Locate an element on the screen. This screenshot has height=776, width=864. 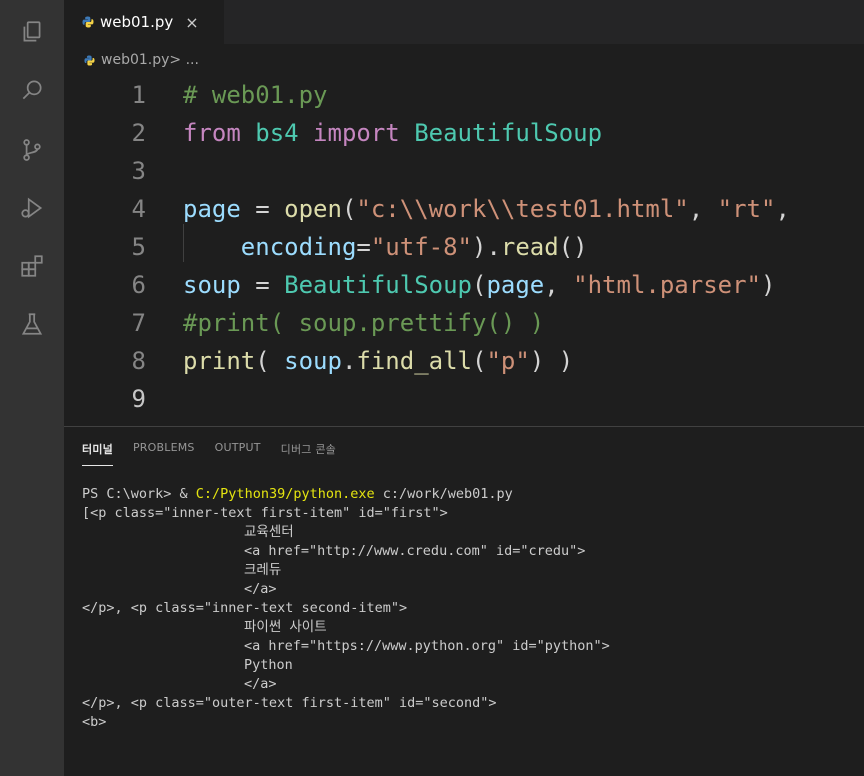
panel-tab: PROBLEMS is located at coordinates (164, 453).